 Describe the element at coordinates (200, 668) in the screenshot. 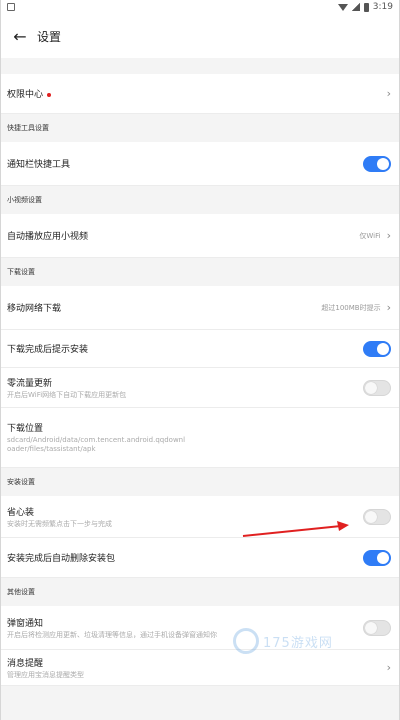

I see `row-message-reminder: 消息提醒 管理应用宝消息提醒类型 ›` at that location.